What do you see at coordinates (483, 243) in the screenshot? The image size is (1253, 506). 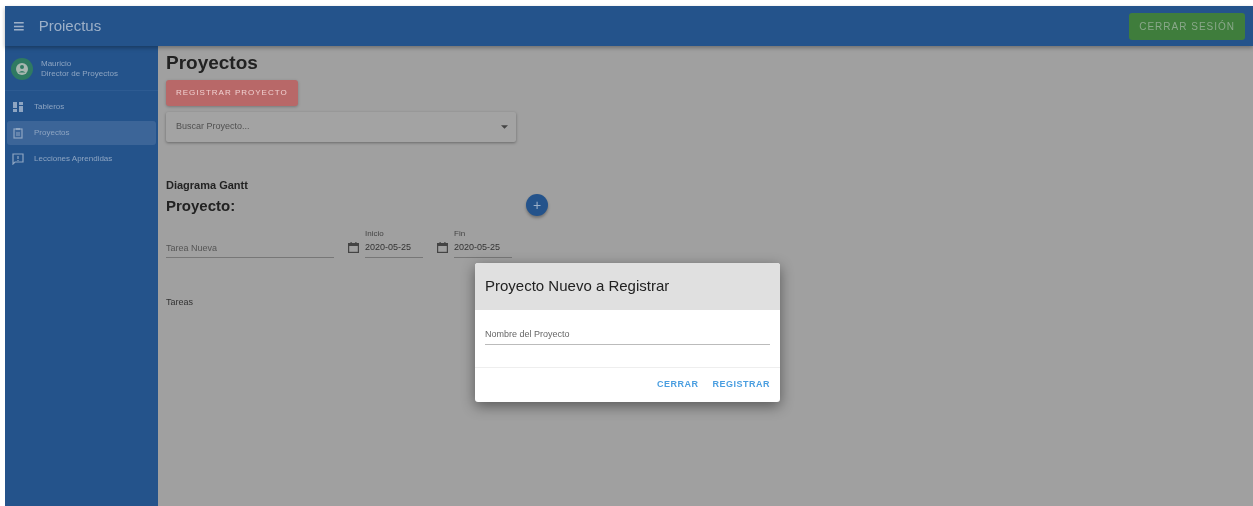 I see `date-field: Fin 2020-05-25` at bounding box center [483, 243].